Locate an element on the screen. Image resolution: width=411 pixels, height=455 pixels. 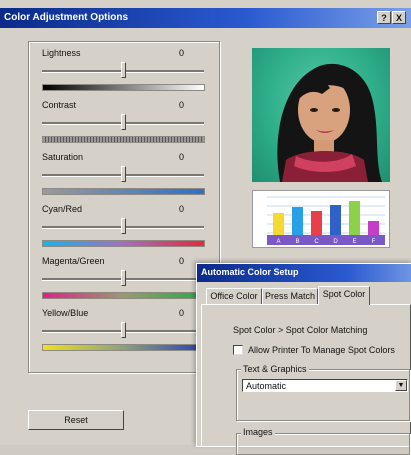
tab-spot-color: Spot Color is located at coordinates (344, 295).